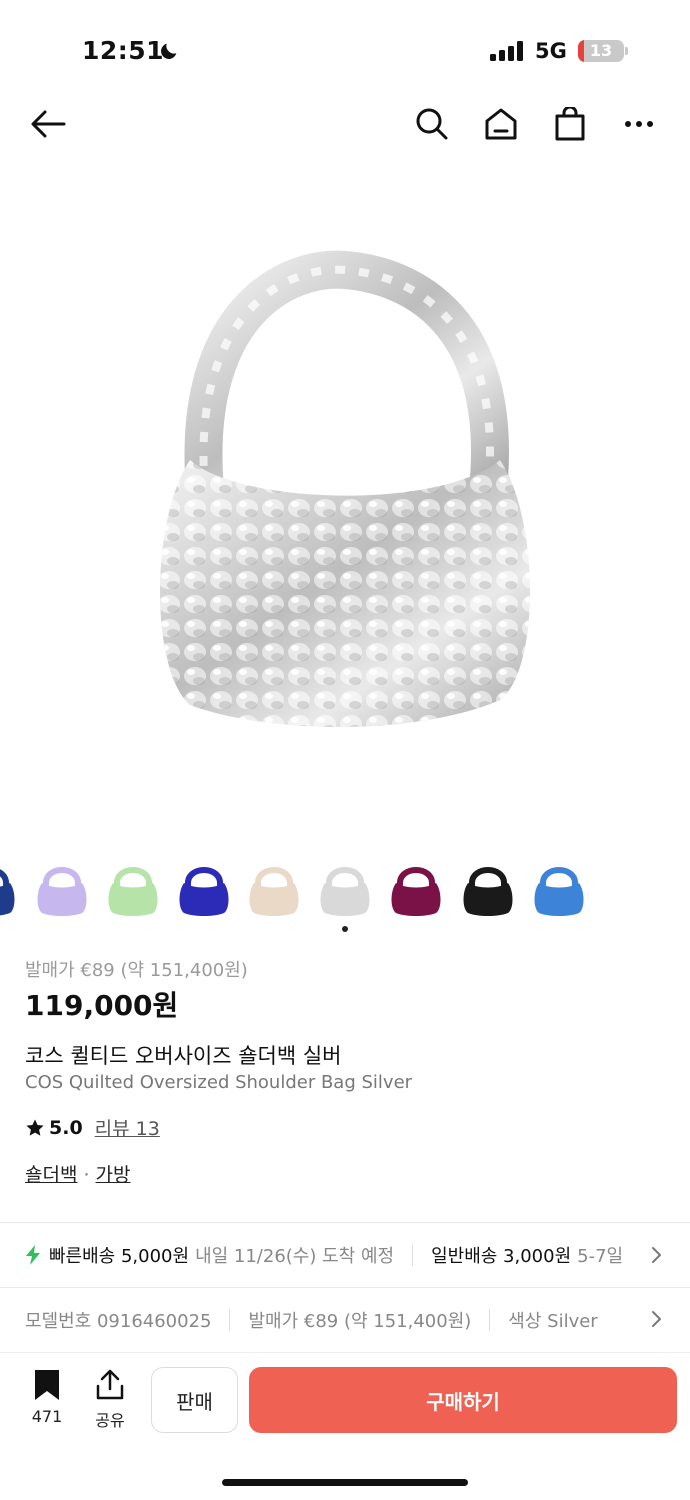  I want to click on back-button, so click(48, 124).